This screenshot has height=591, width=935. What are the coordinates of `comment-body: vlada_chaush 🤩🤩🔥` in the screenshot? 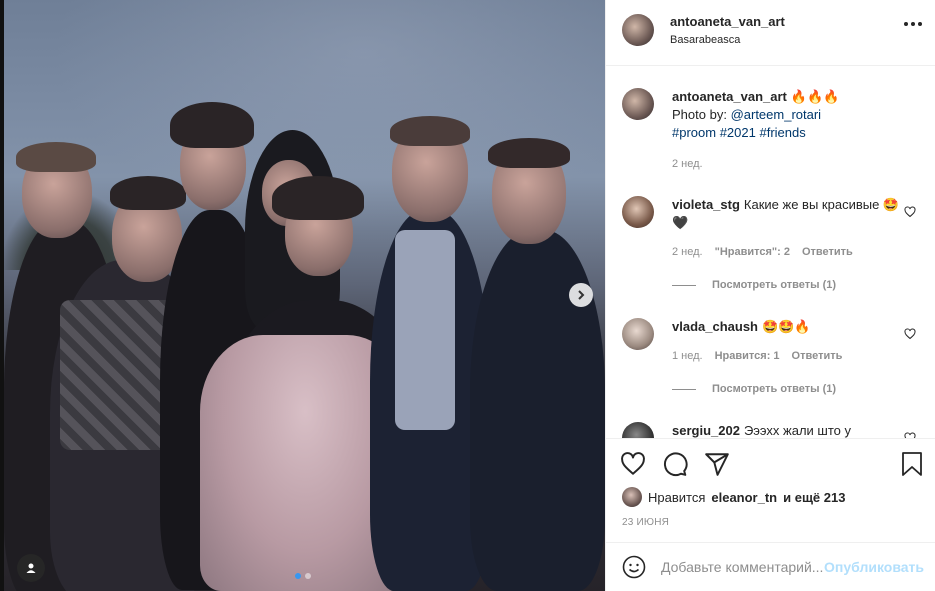 It's located at (787, 327).